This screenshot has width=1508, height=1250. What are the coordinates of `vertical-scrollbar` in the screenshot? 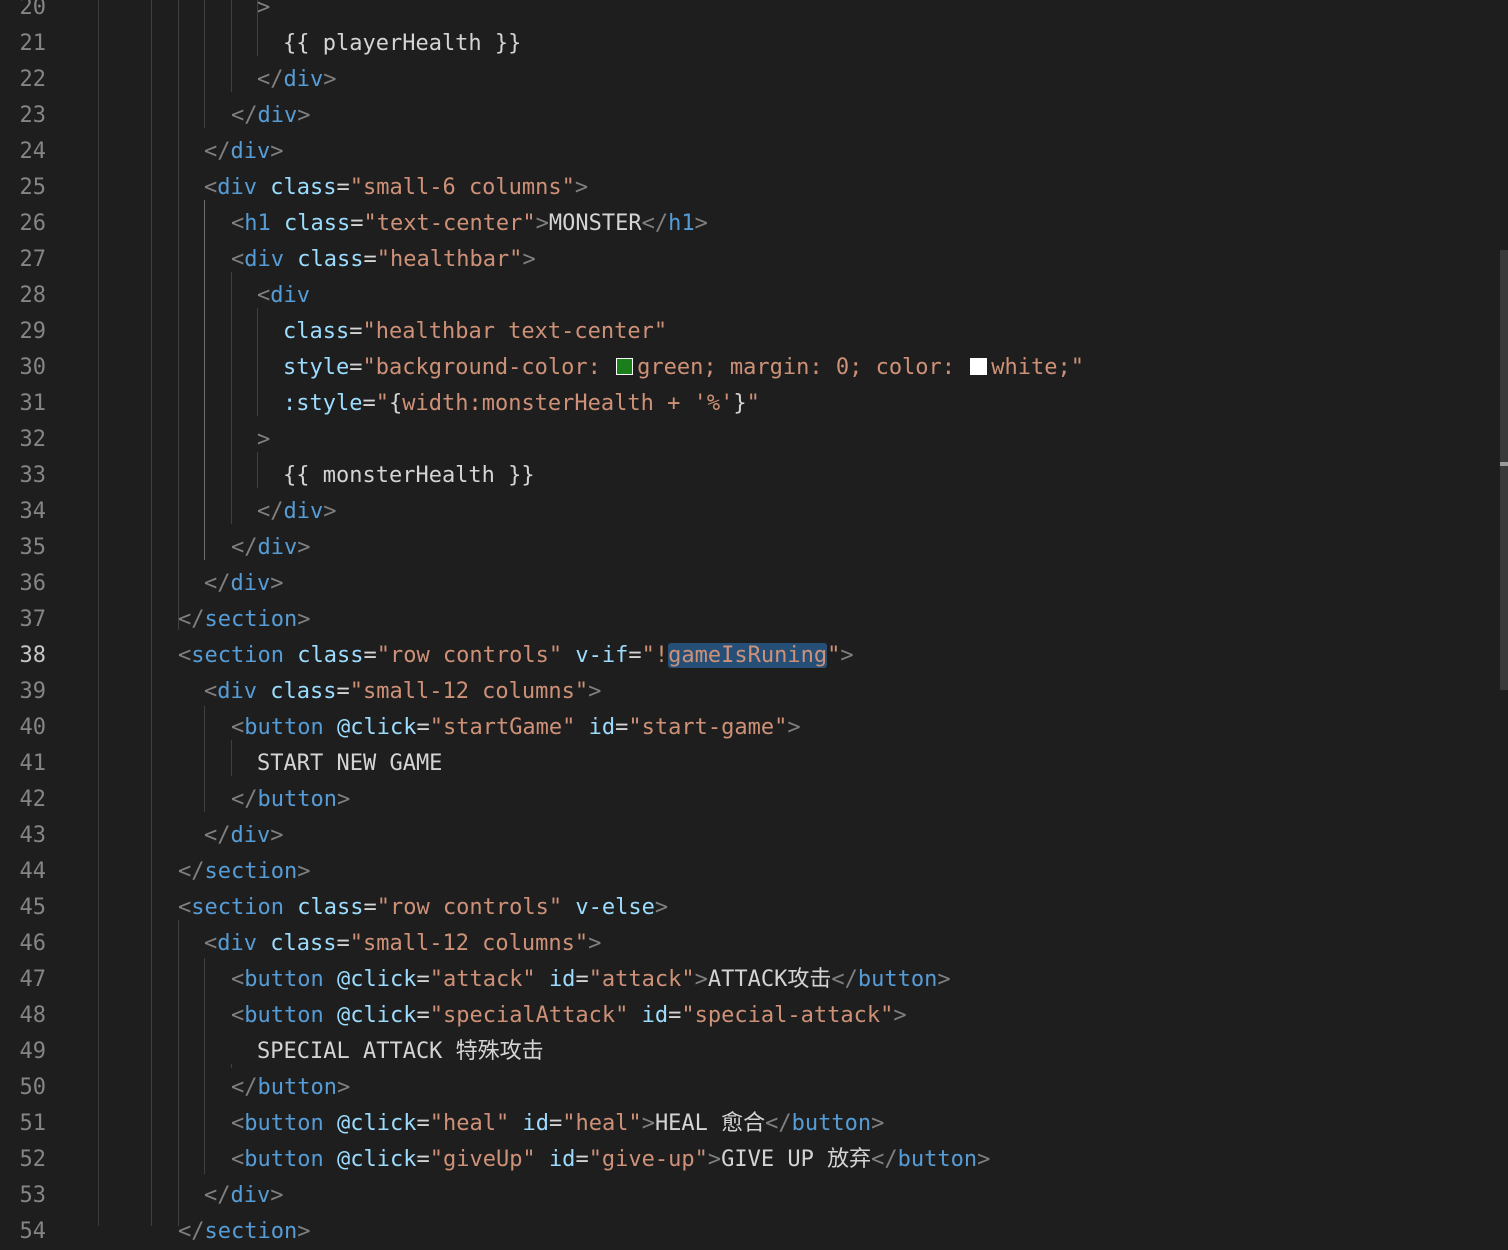 It's located at (1504, 470).